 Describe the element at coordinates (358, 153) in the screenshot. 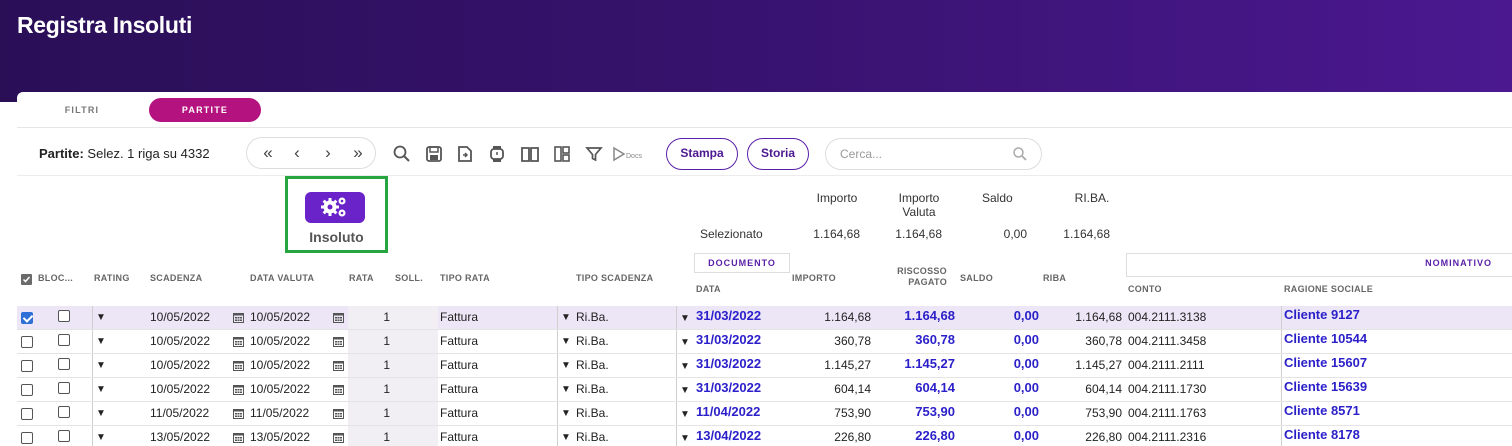

I see `last-page-button: »` at that location.